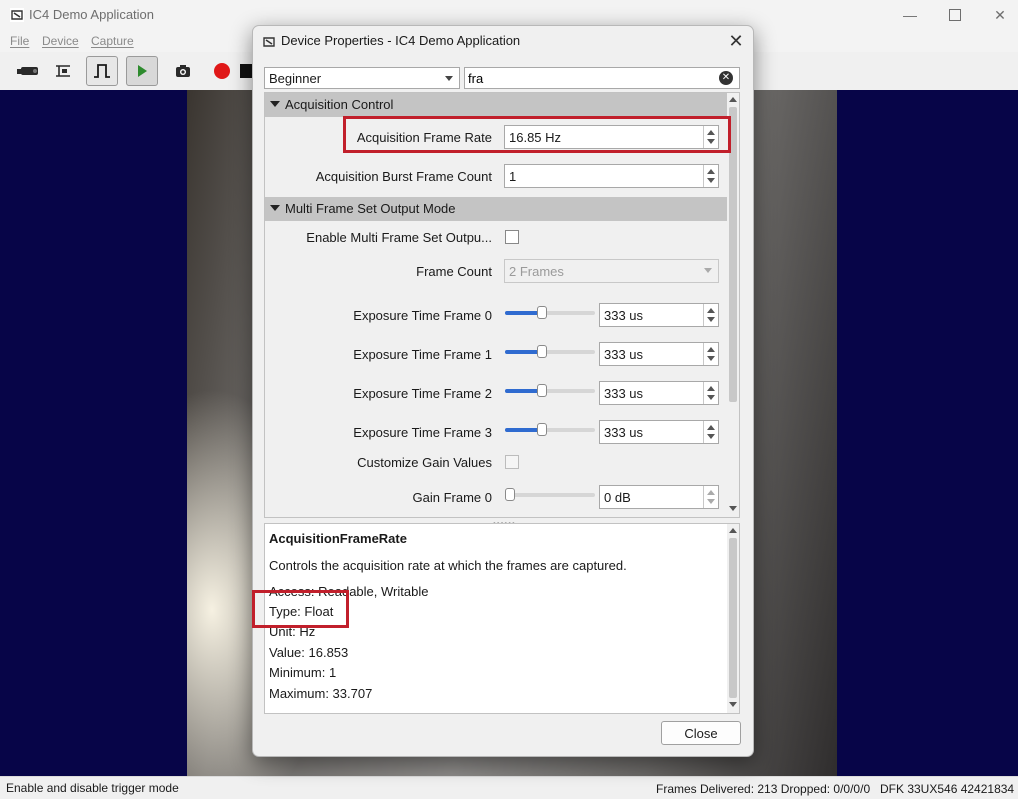 This screenshot has width=1018, height=799. I want to click on select-device-button, so click(29, 71).